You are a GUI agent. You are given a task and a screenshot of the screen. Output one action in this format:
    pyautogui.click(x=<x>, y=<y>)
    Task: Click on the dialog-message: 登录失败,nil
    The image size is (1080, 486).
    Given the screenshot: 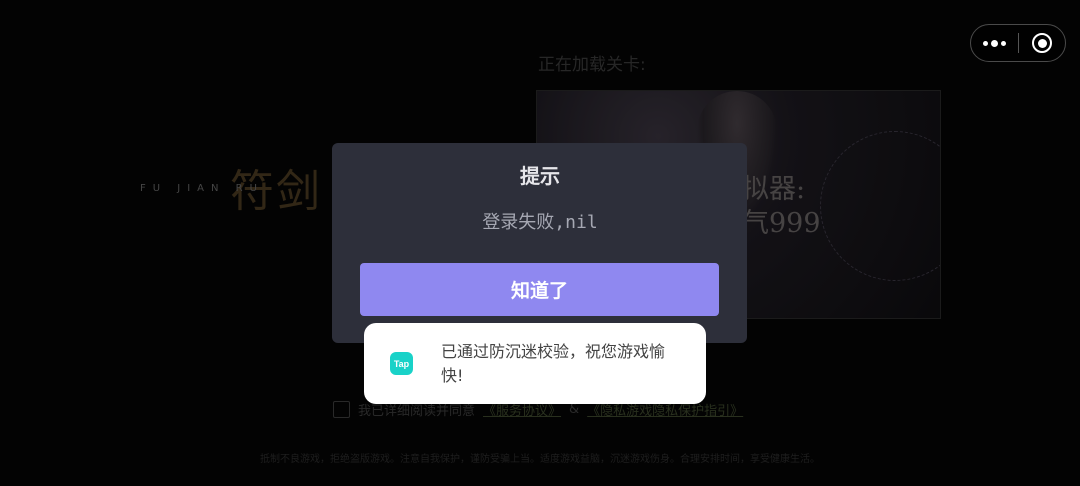 What is the action you would take?
    pyautogui.click(x=540, y=222)
    